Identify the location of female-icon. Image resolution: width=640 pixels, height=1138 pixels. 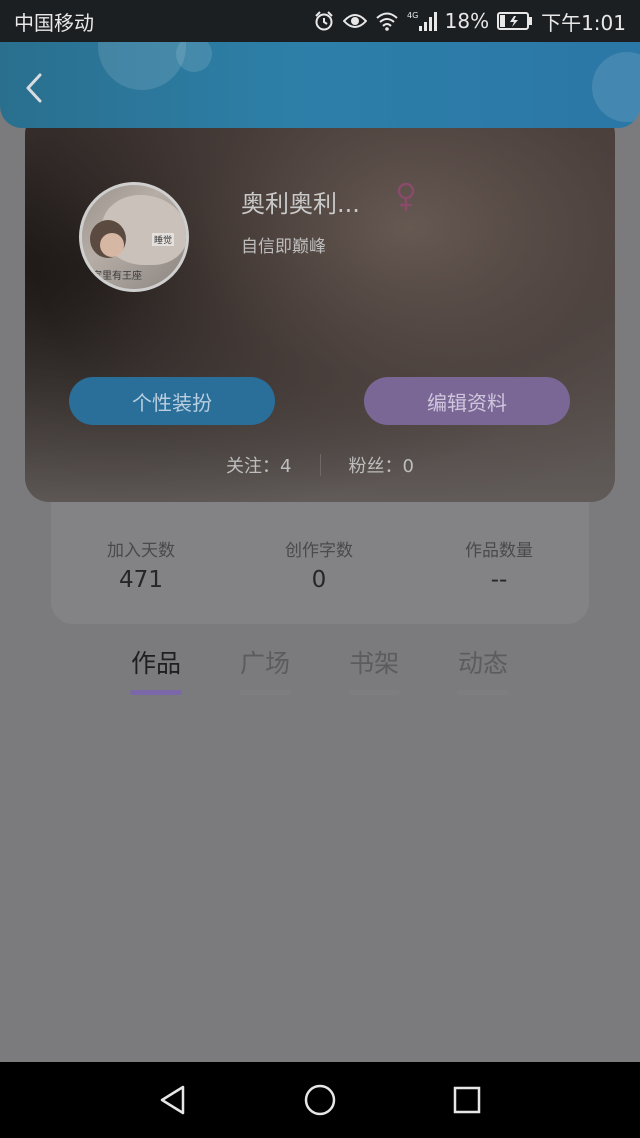
(406, 199).